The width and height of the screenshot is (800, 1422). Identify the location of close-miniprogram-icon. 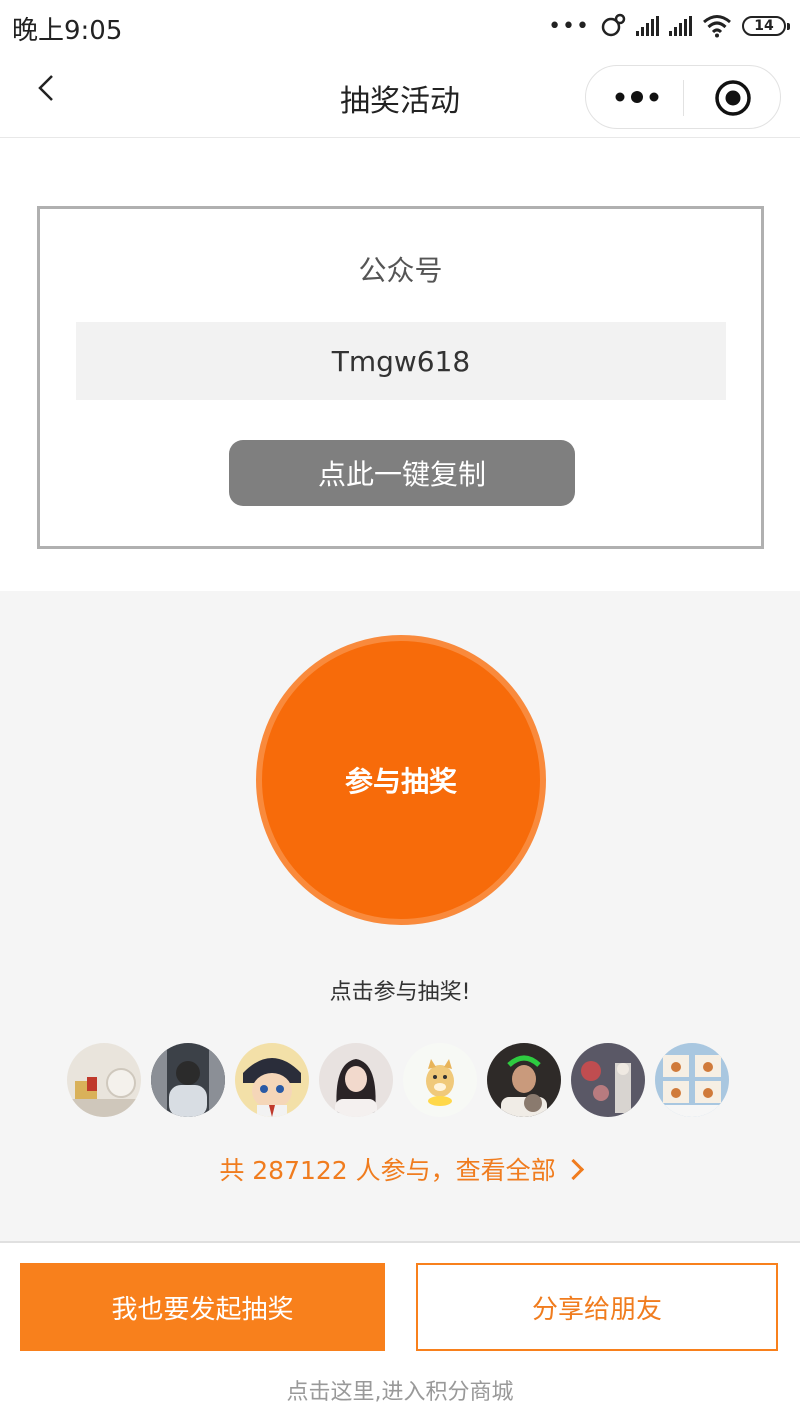
(733, 98).